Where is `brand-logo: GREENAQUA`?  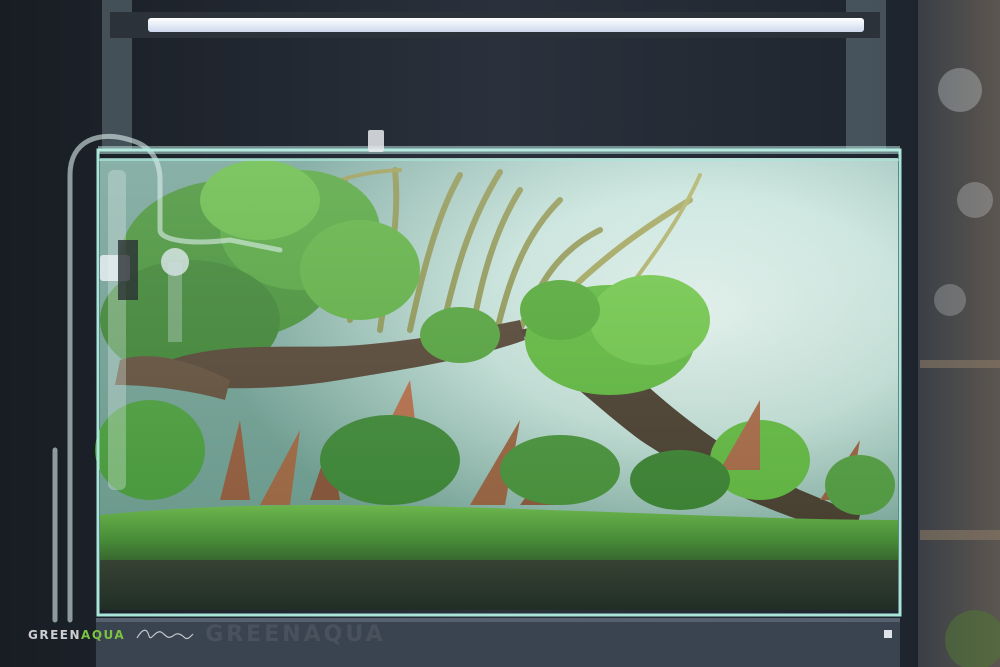
brand-logo: GREENAQUA is located at coordinates (77, 634).